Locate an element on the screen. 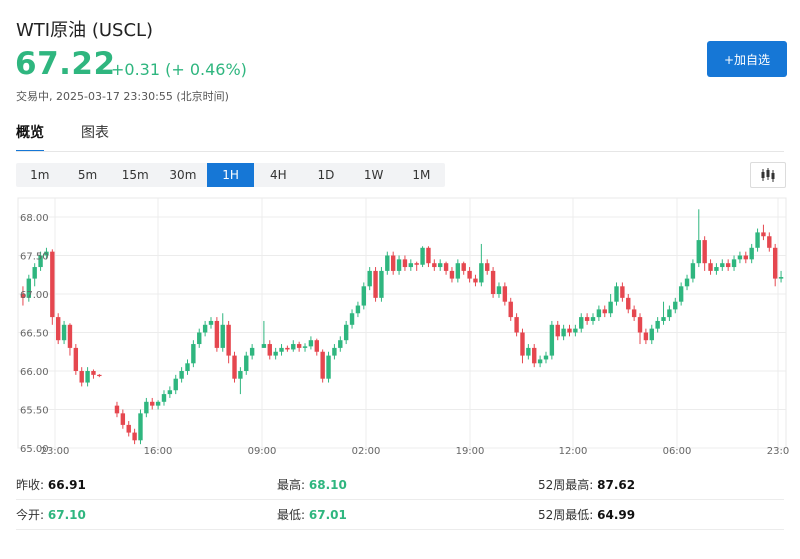 This screenshot has width=800, height=559. tab-bar: 概览 图表 is located at coordinates (81, 137).